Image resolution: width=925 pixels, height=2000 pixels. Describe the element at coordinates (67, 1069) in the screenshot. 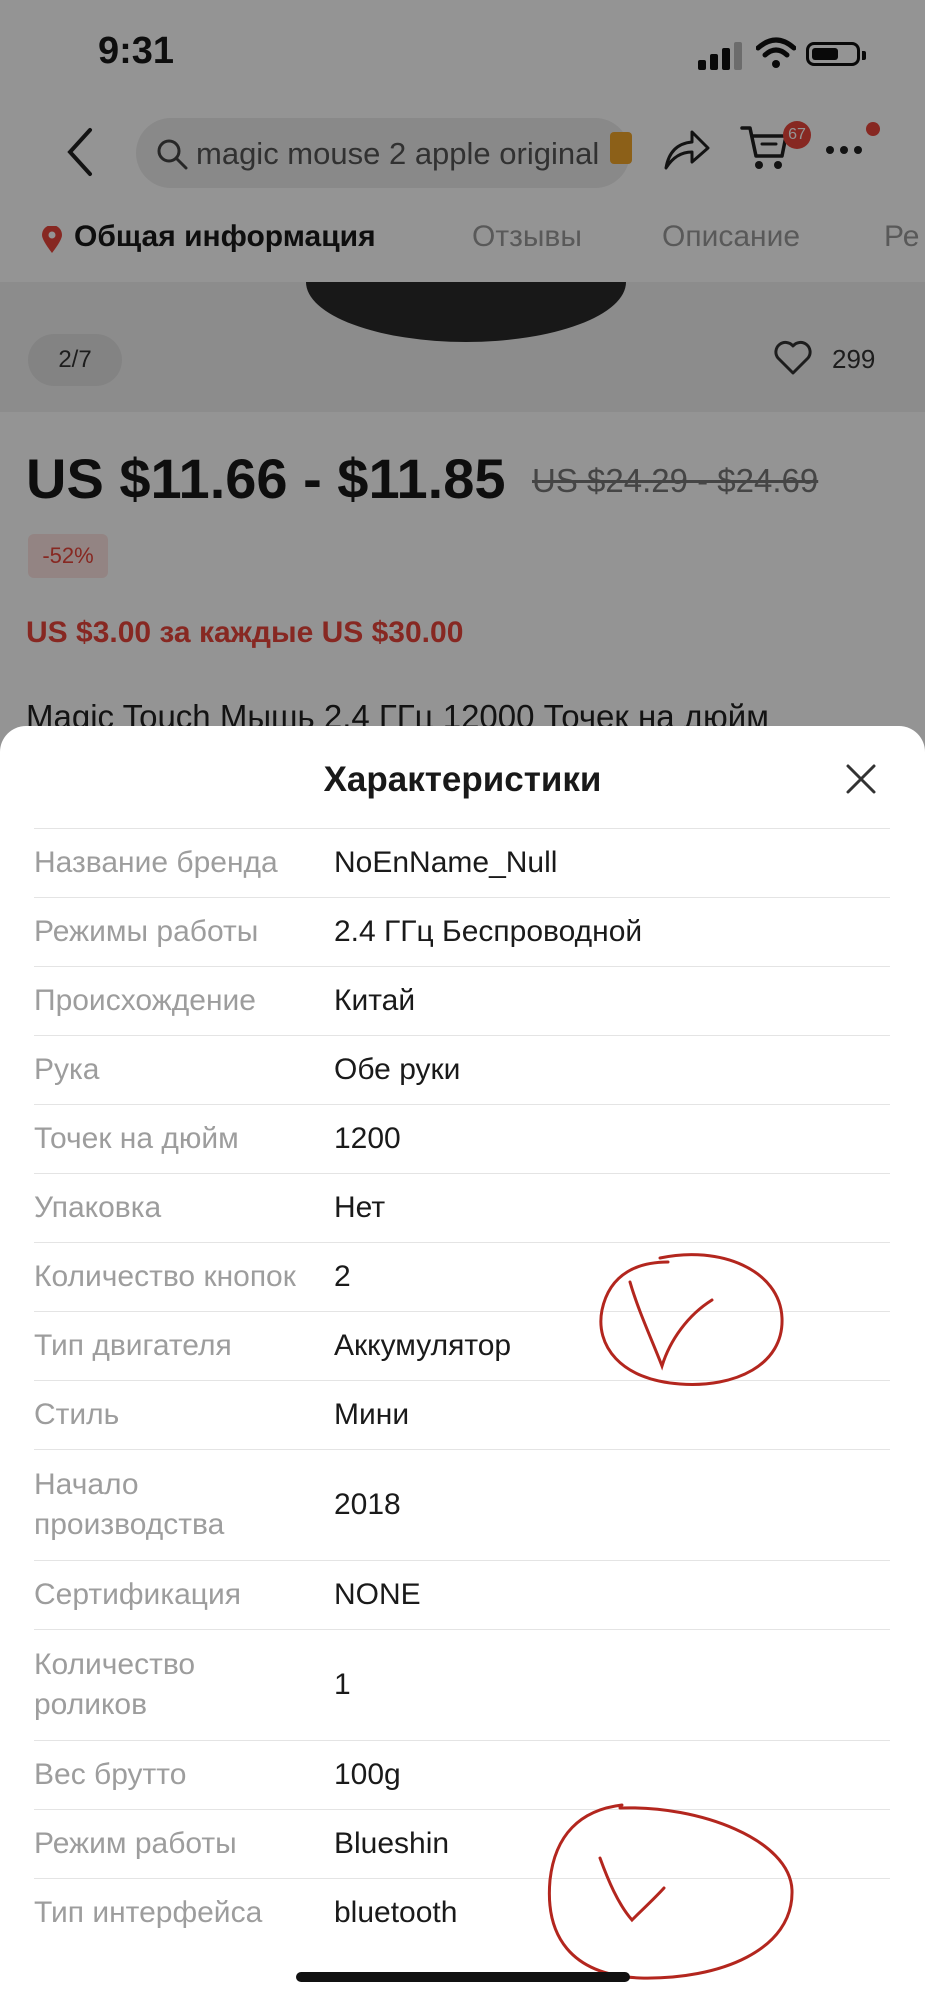

I see `row-key: Рука` at that location.